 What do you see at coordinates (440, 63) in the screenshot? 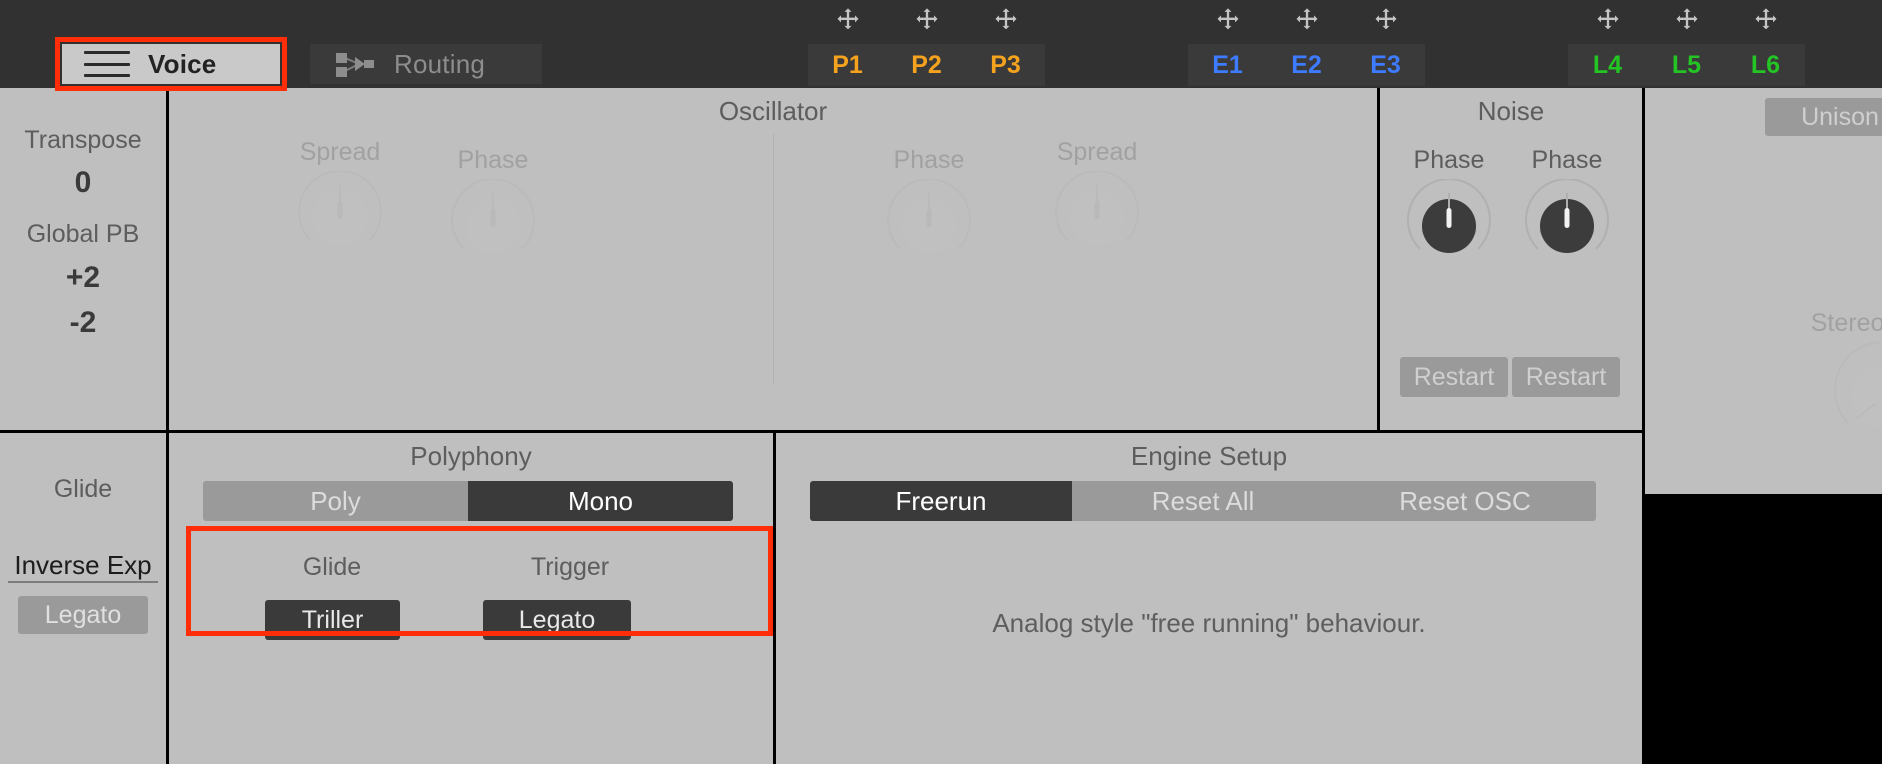
I see `tab-routing-label: Routing` at bounding box center [440, 63].